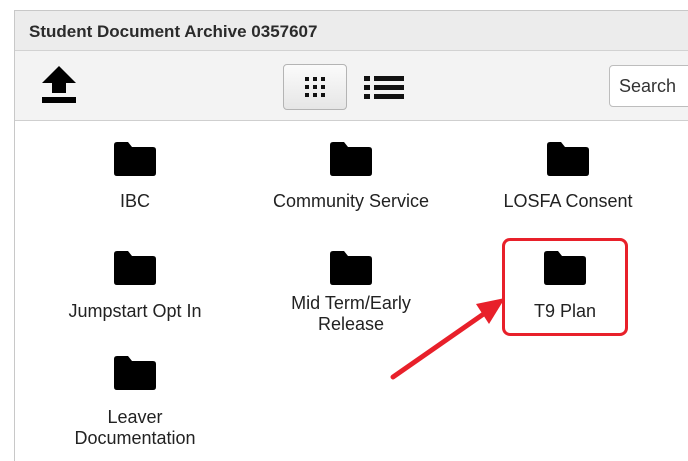 Image resolution: width=688 pixels, height=461 pixels. I want to click on upload-button, so click(59, 85).